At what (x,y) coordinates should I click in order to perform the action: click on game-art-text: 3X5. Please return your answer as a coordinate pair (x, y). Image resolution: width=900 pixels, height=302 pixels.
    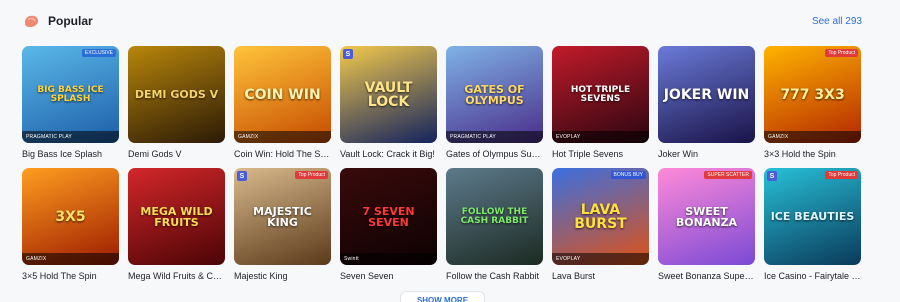
    Looking at the image, I should click on (70, 216).